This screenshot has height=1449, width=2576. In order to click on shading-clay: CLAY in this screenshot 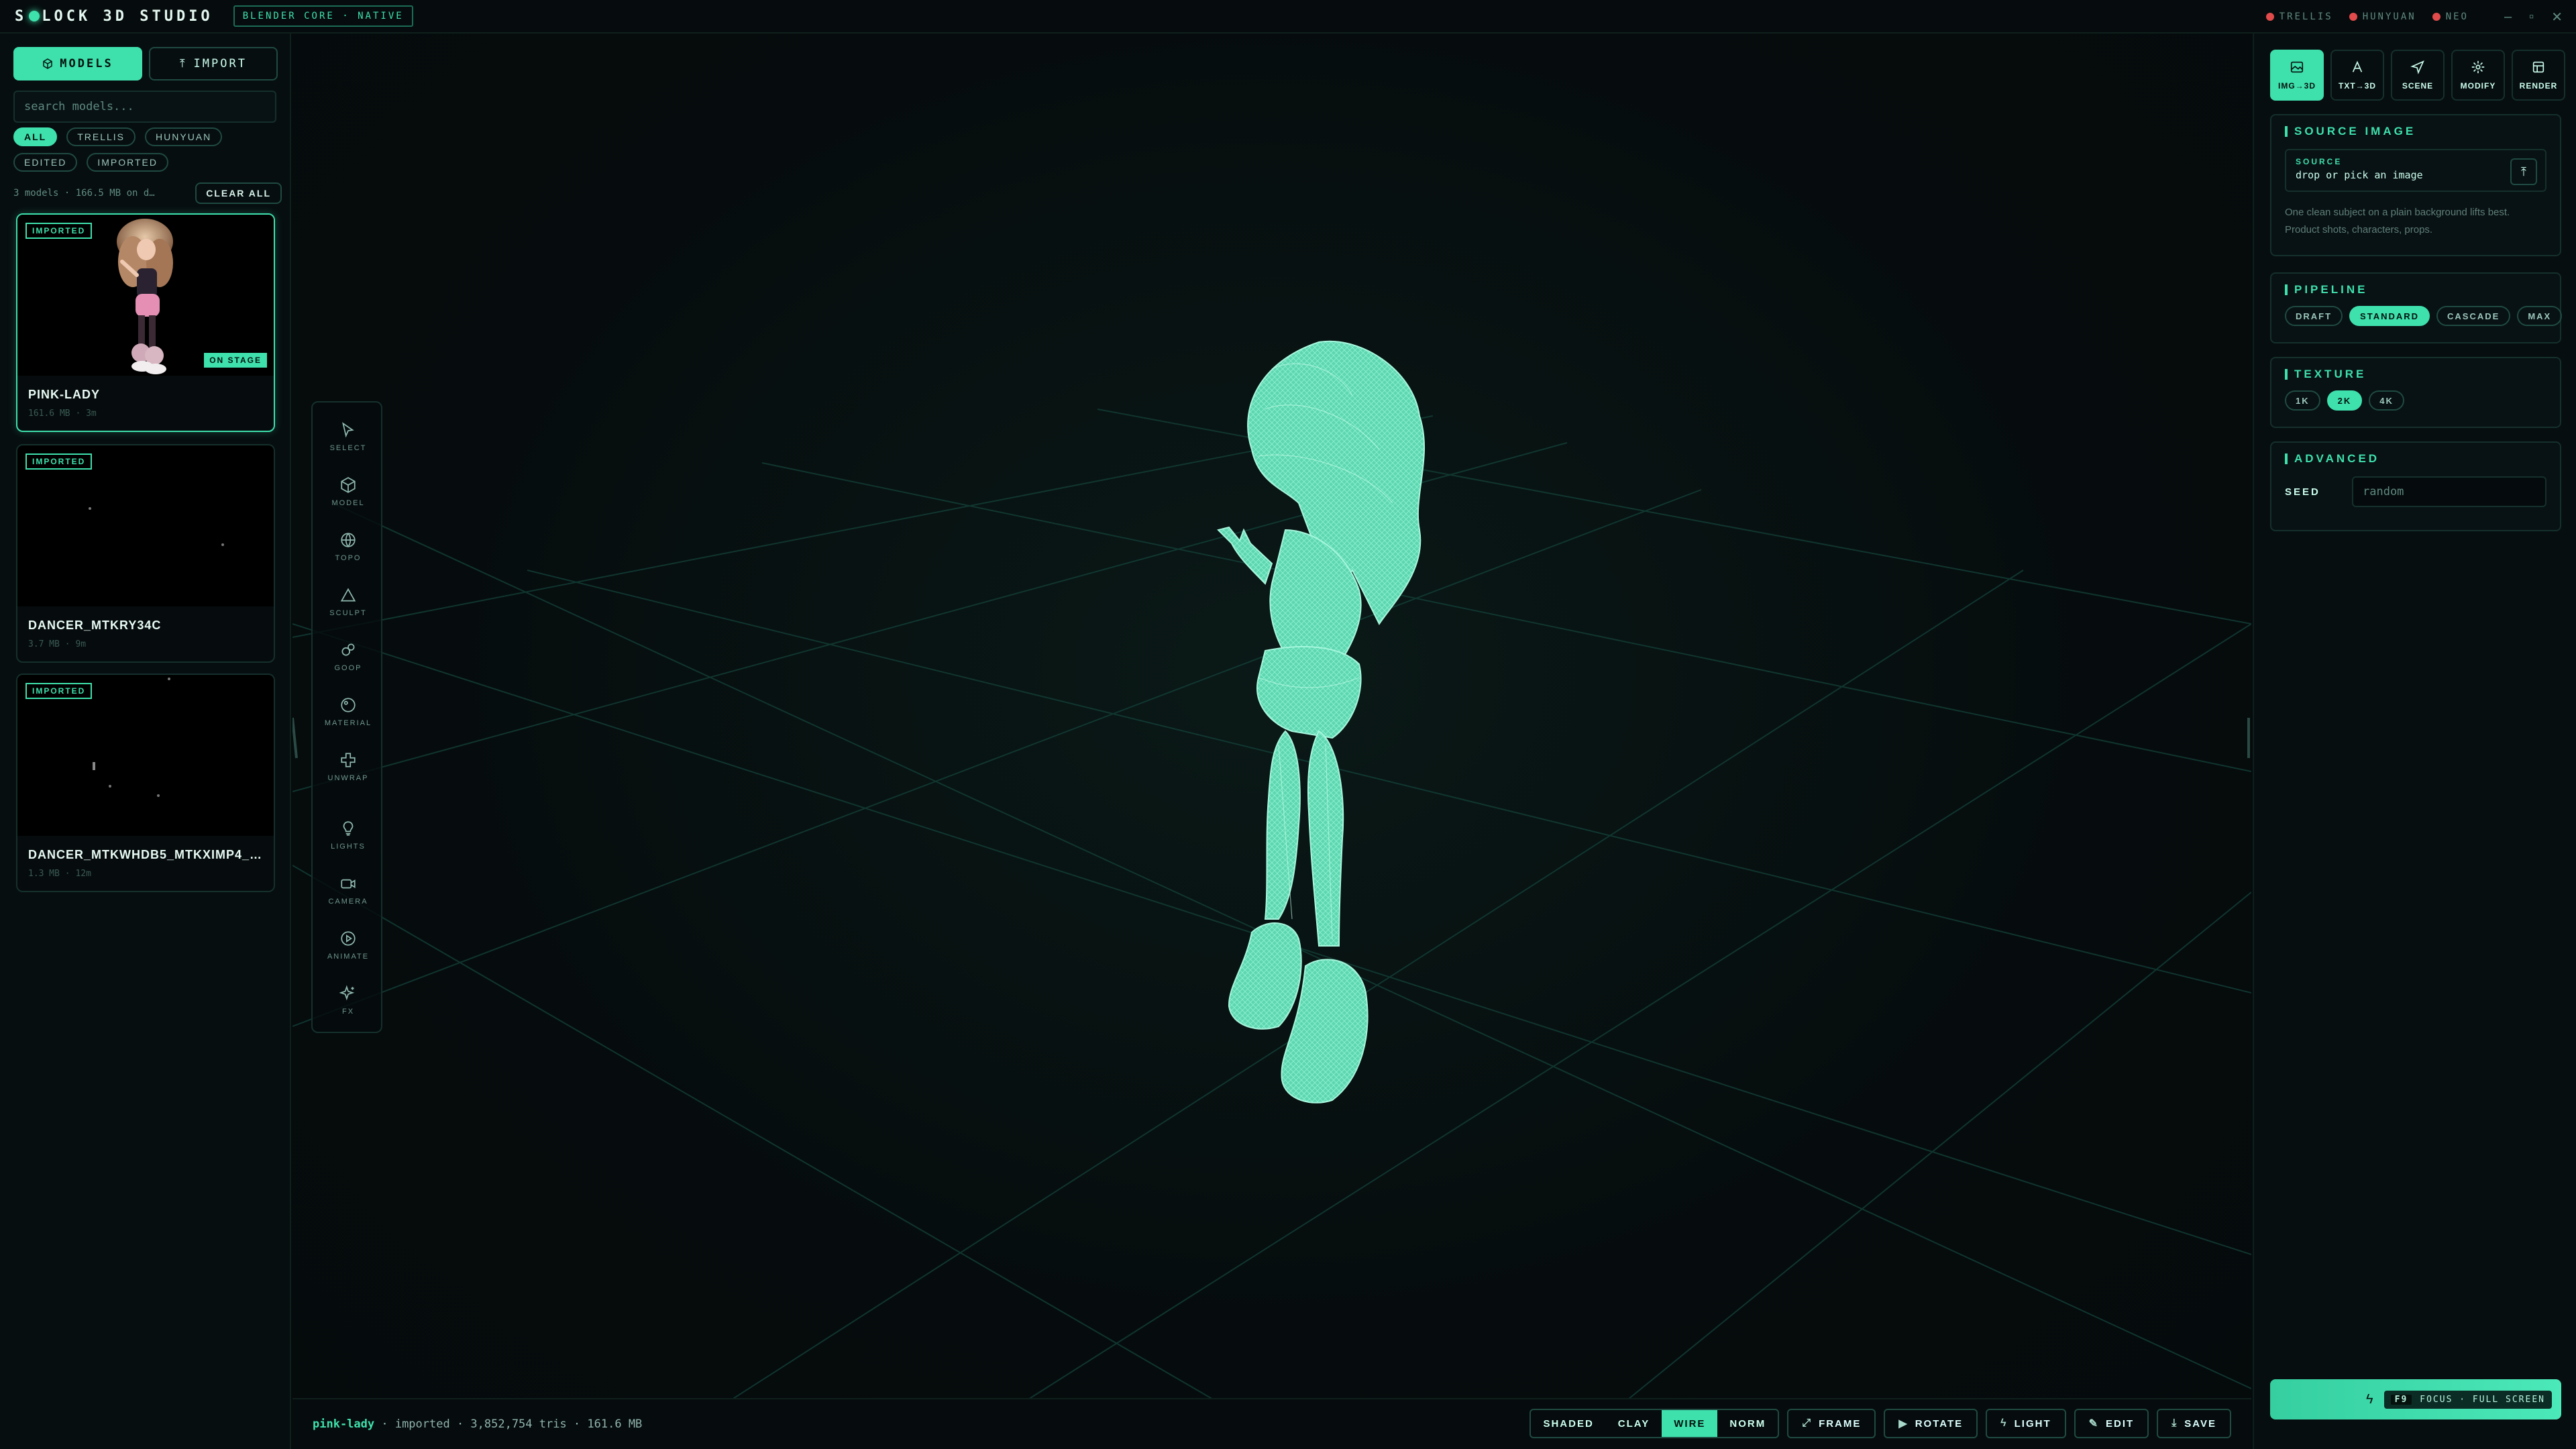, I will do `click(1634, 1423)`.